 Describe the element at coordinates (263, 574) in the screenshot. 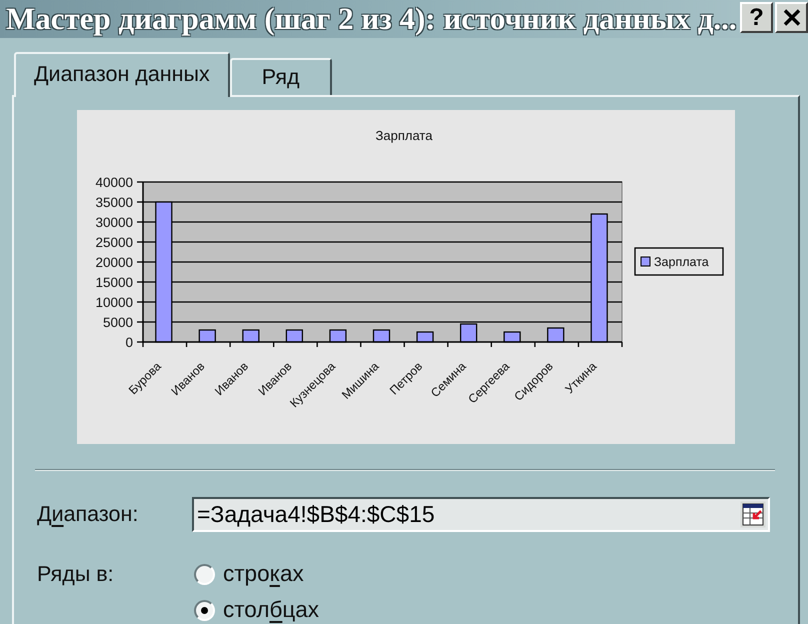

I see `option-label: строках` at that location.